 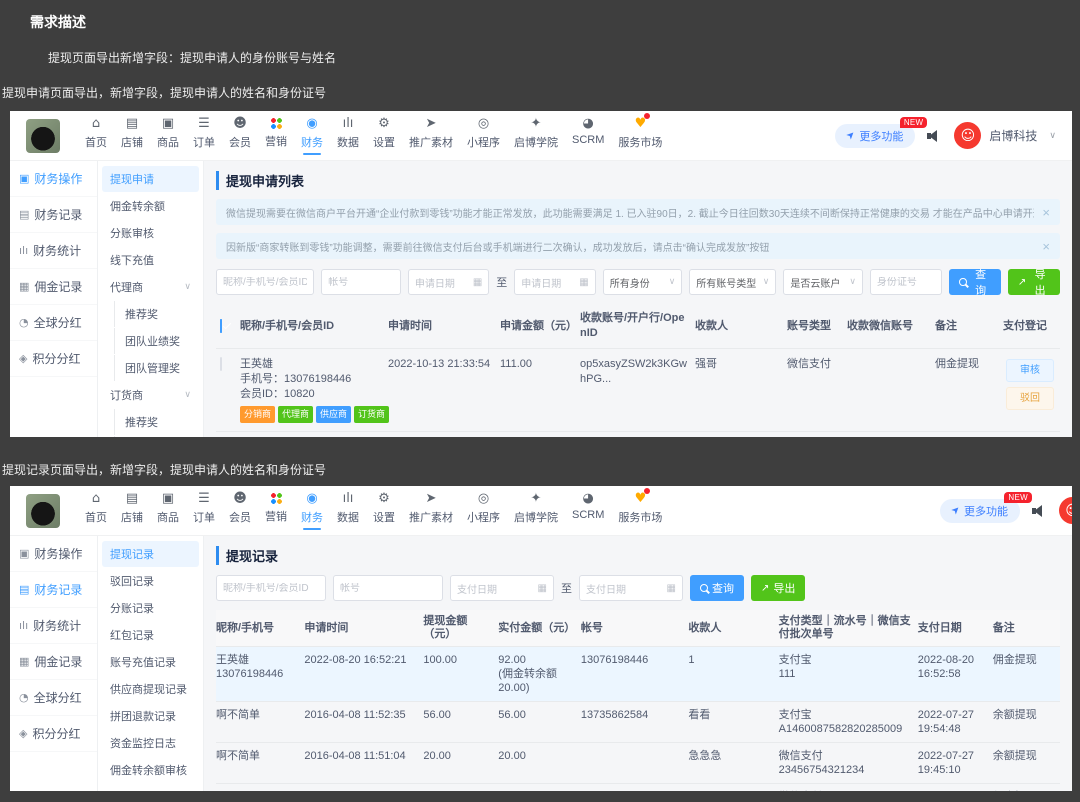 I want to click on submenu-item-label: 驳回记录, so click(x=132, y=582).